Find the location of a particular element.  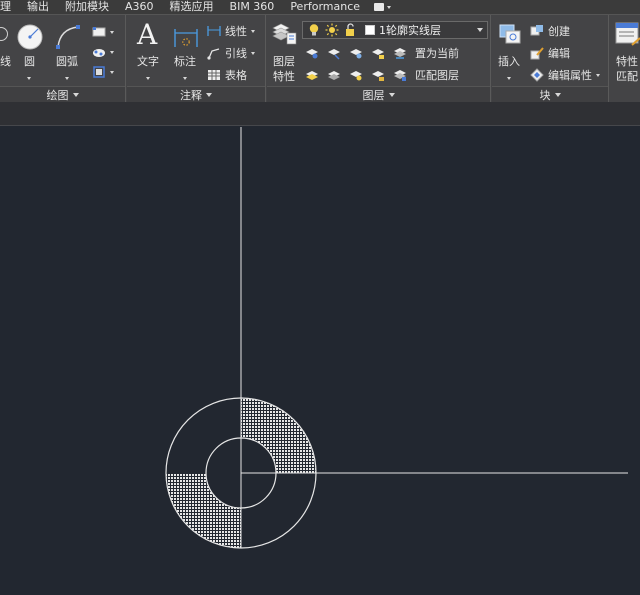

boundary-tool is located at coordinates (103, 72).